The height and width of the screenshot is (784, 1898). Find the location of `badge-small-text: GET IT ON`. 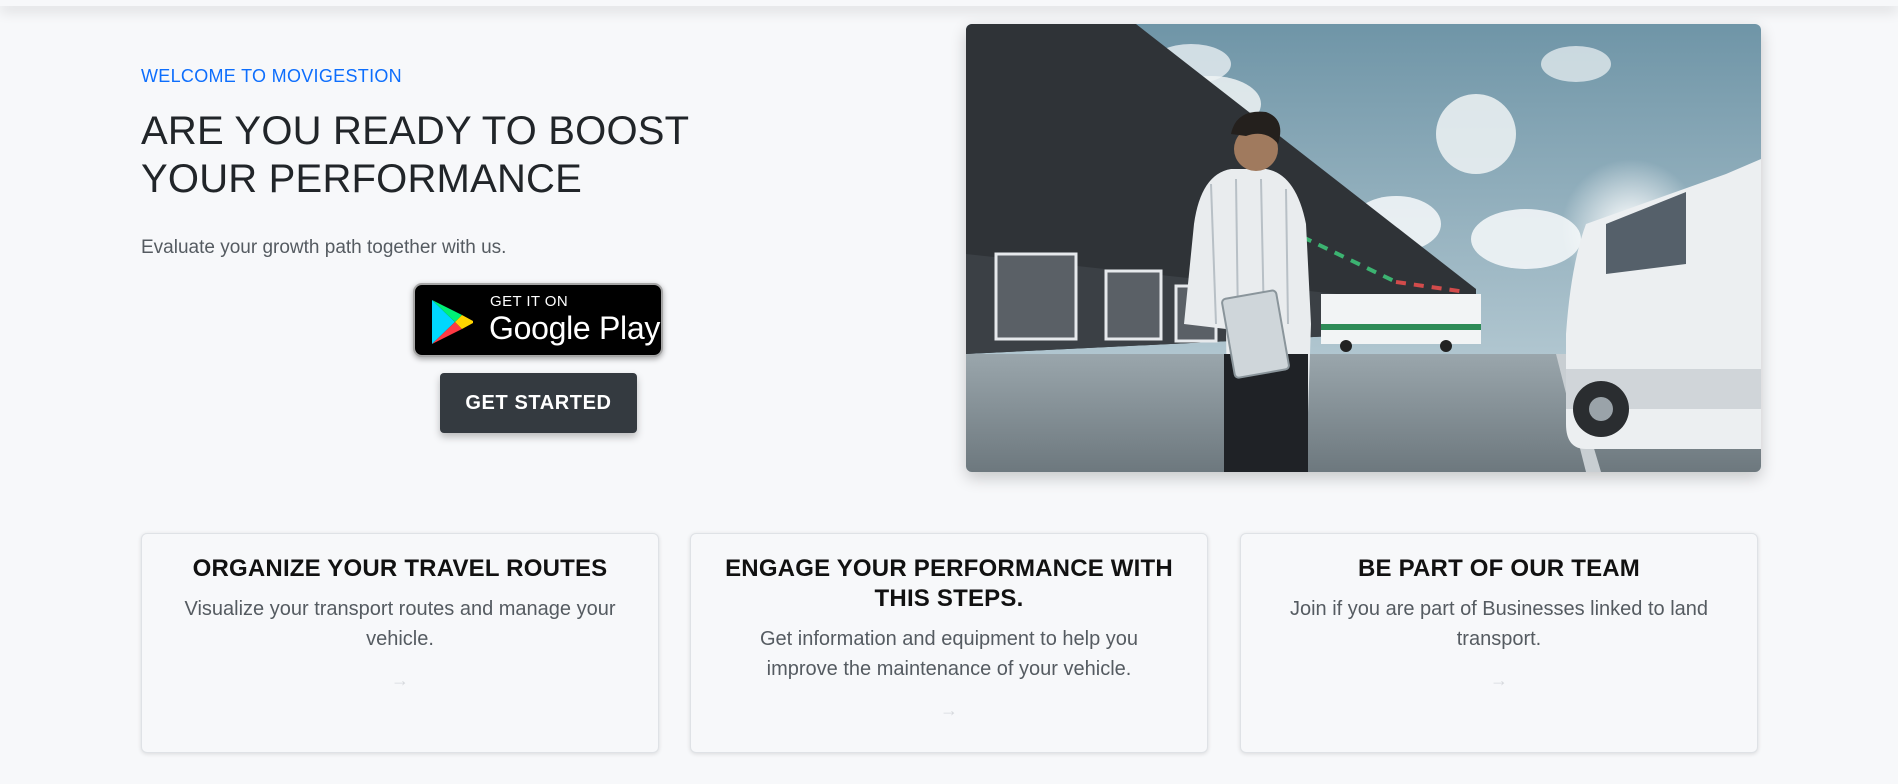

badge-small-text: GET IT ON is located at coordinates (529, 301).